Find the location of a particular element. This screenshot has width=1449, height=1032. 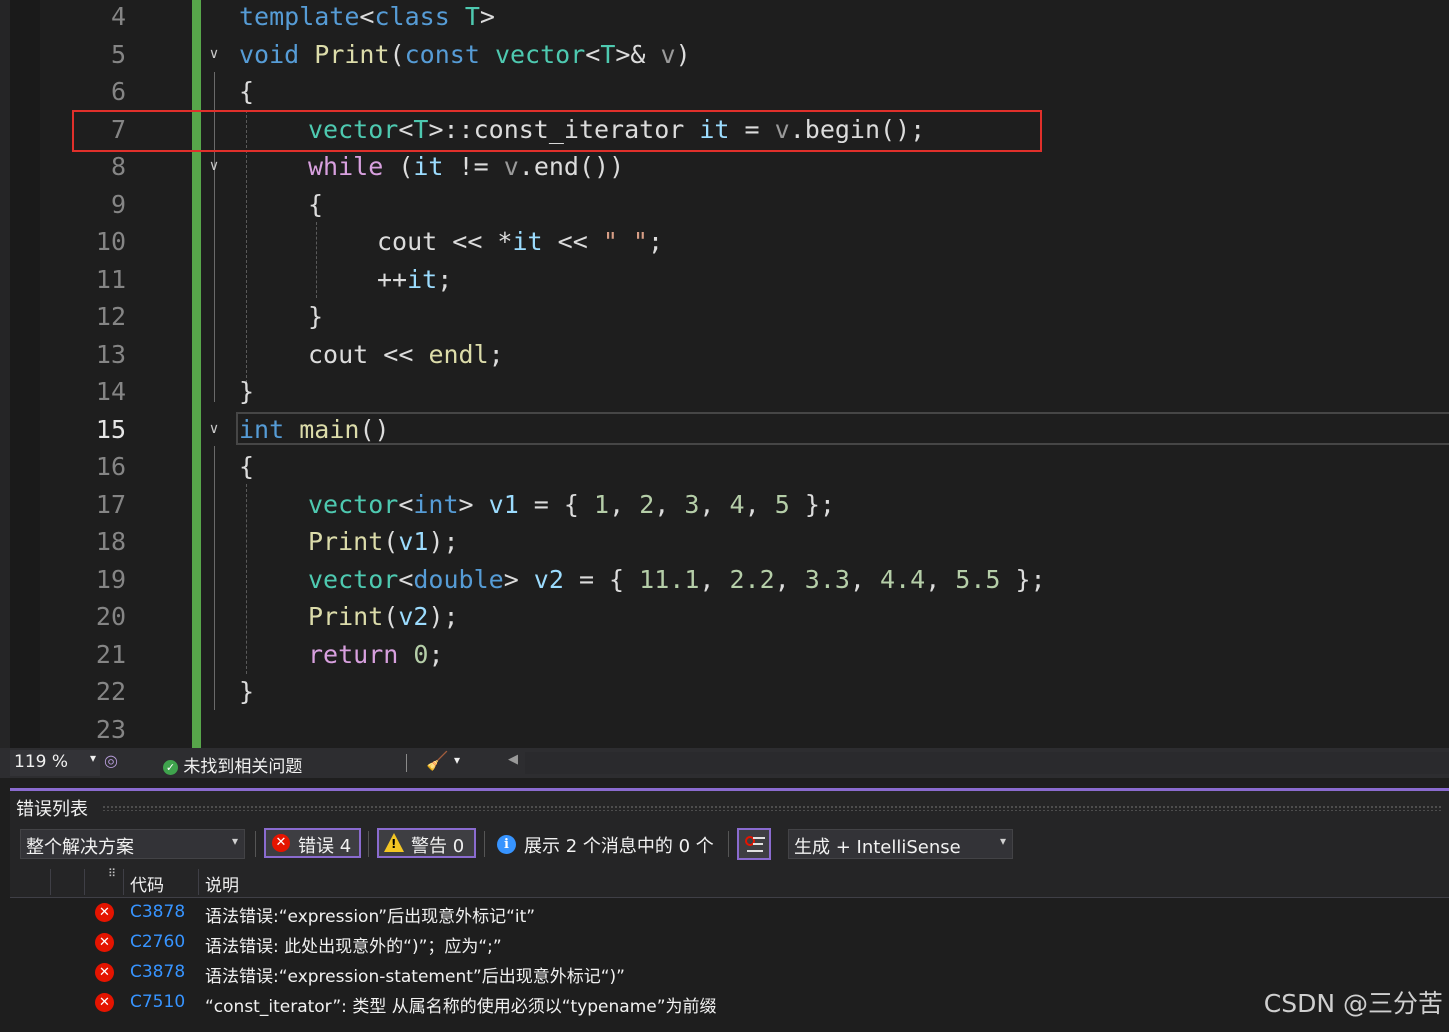

code-line: 23 is located at coordinates (724, 730).